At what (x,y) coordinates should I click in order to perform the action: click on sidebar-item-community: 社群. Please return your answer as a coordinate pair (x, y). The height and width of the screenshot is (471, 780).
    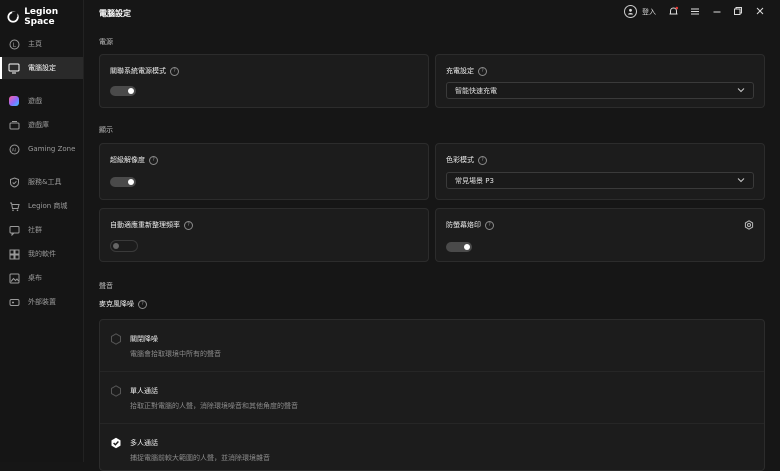
    Looking at the image, I should click on (41, 230).